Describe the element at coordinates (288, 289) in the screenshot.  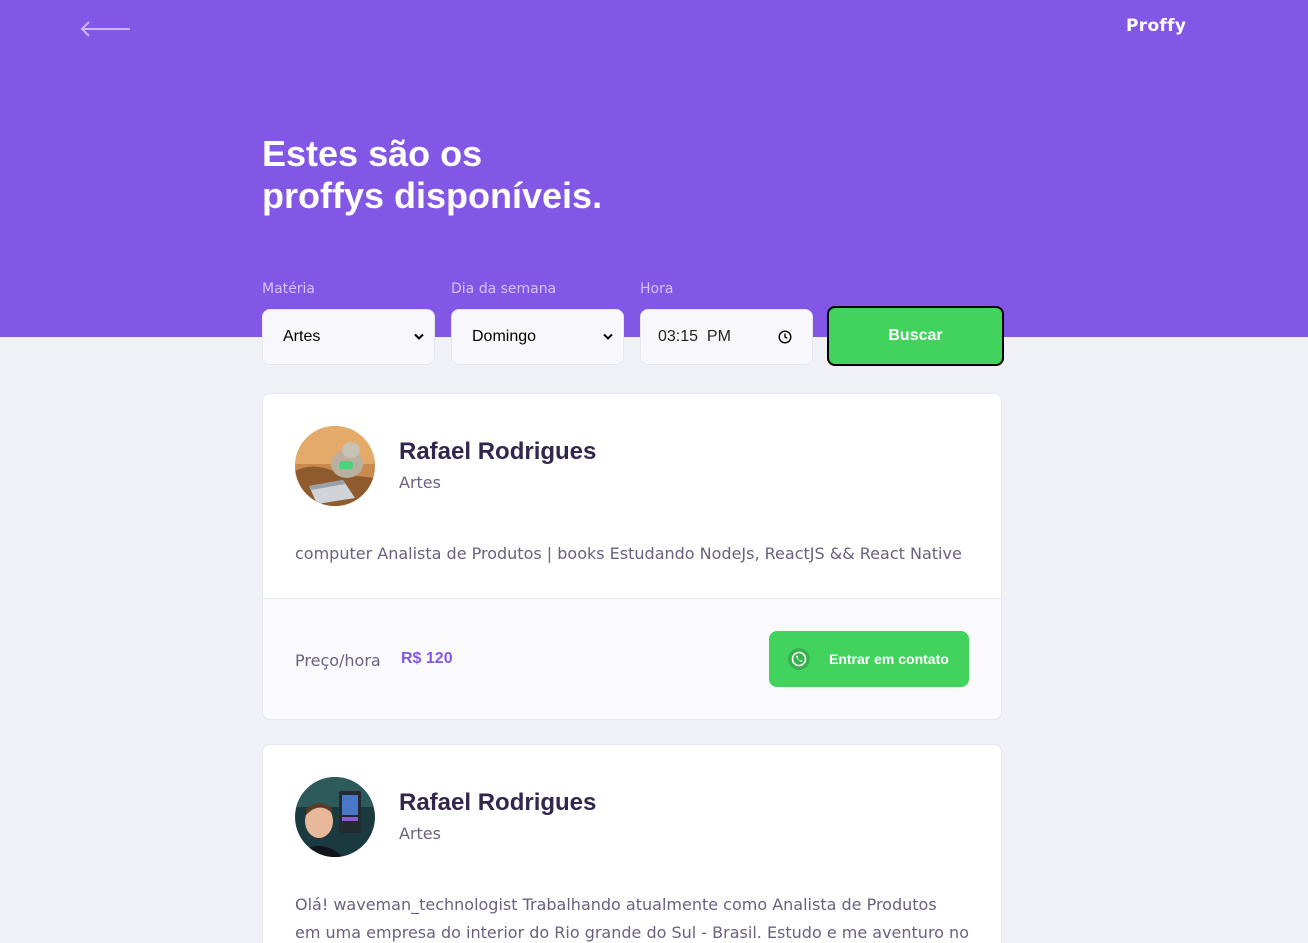
I see `subject-label: Matéria` at that location.